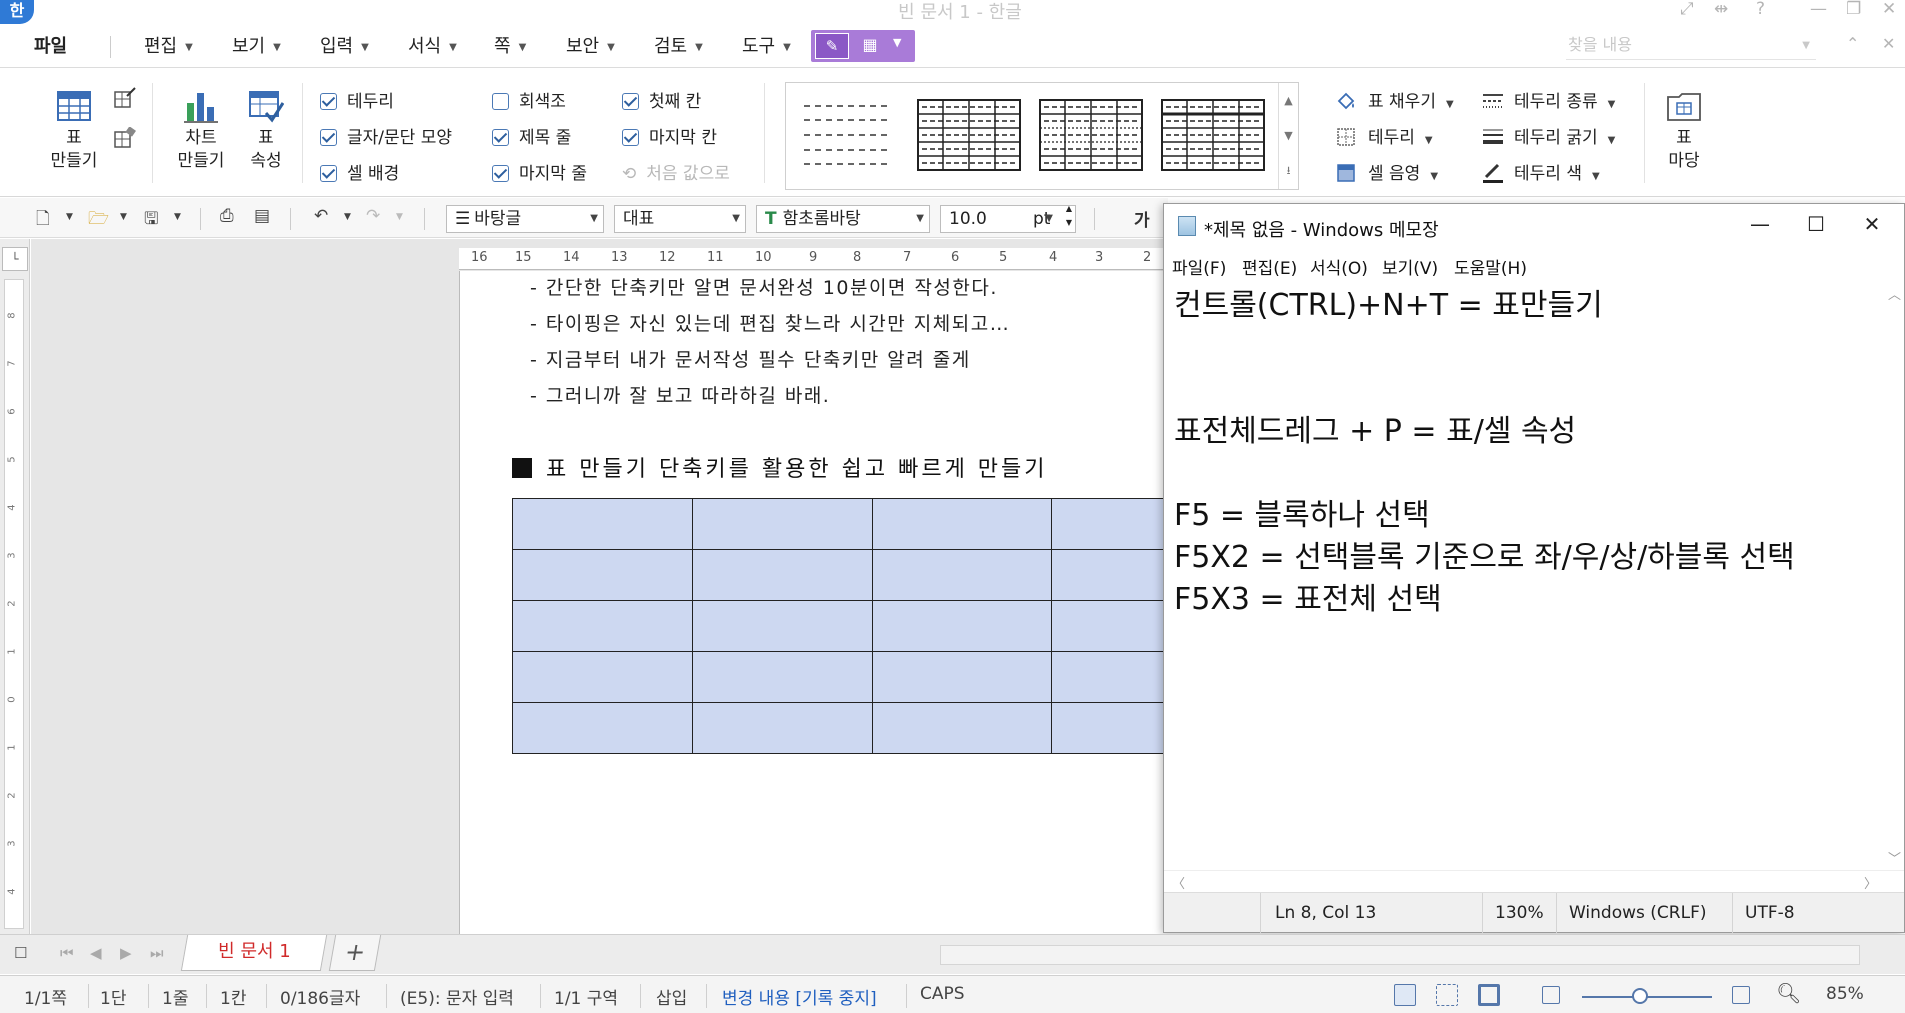 Image resolution: width=1905 pixels, height=1013 pixels. I want to click on font-preview: 가, so click(1142, 218).